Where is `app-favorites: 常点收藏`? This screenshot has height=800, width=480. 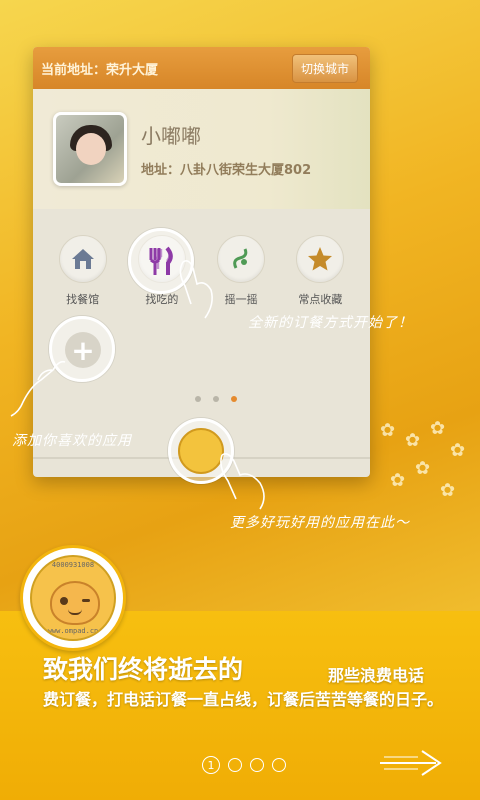
app-favorites: 常点收藏 is located at coordinates (320, 271).